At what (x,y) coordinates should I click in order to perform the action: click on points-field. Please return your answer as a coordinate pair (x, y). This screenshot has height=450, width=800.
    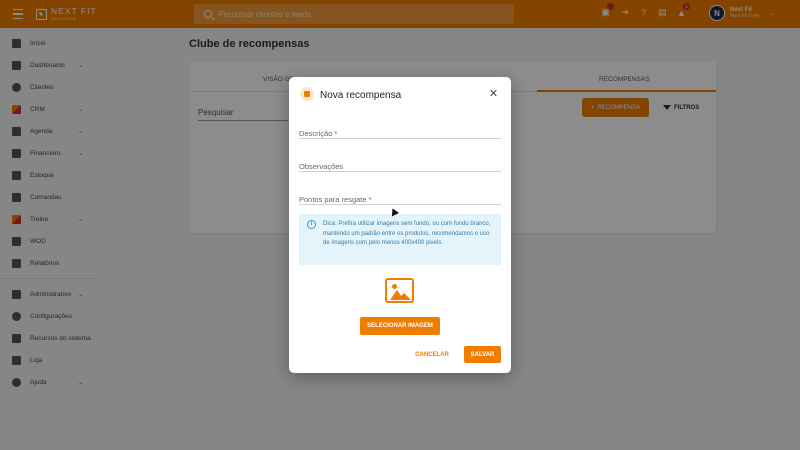
    Looking at the image, I should click on (400, 197).